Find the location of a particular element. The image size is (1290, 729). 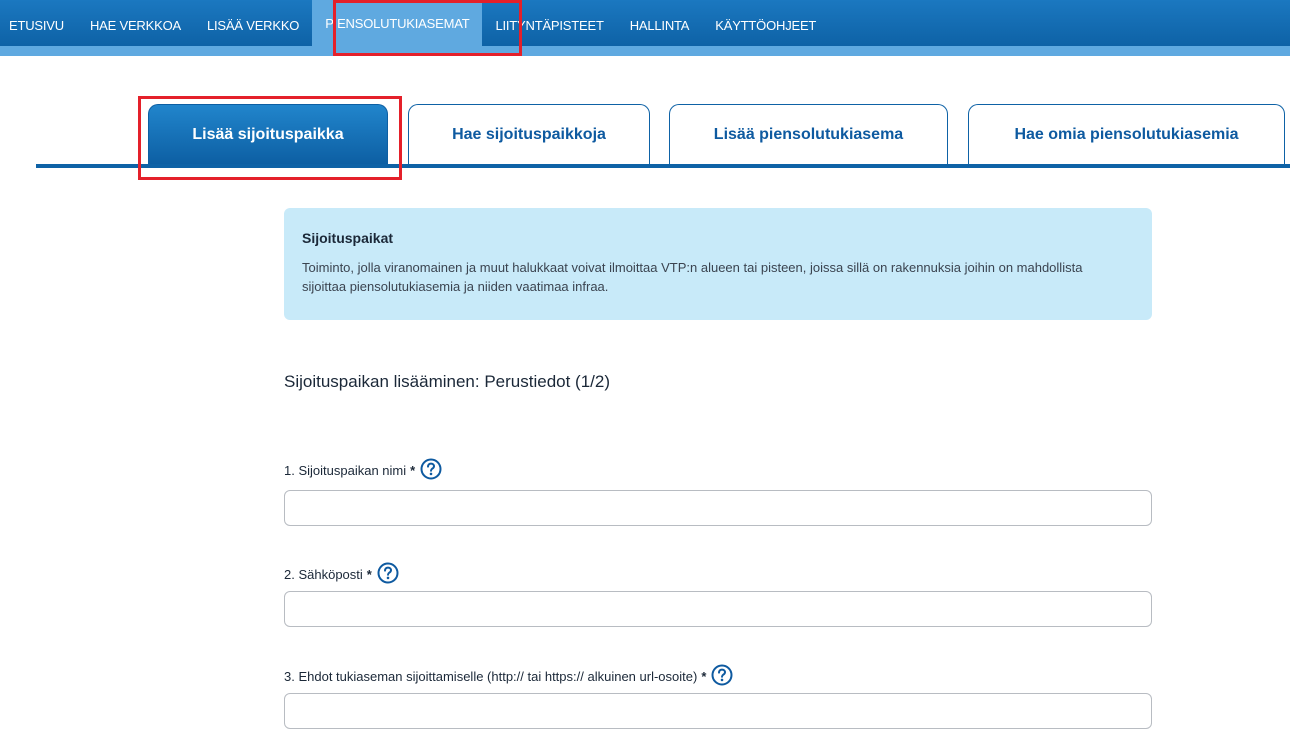

nav-item-kayttoohjeet: KÄYTTÖOHJEET is located at coordinates (765, 23).